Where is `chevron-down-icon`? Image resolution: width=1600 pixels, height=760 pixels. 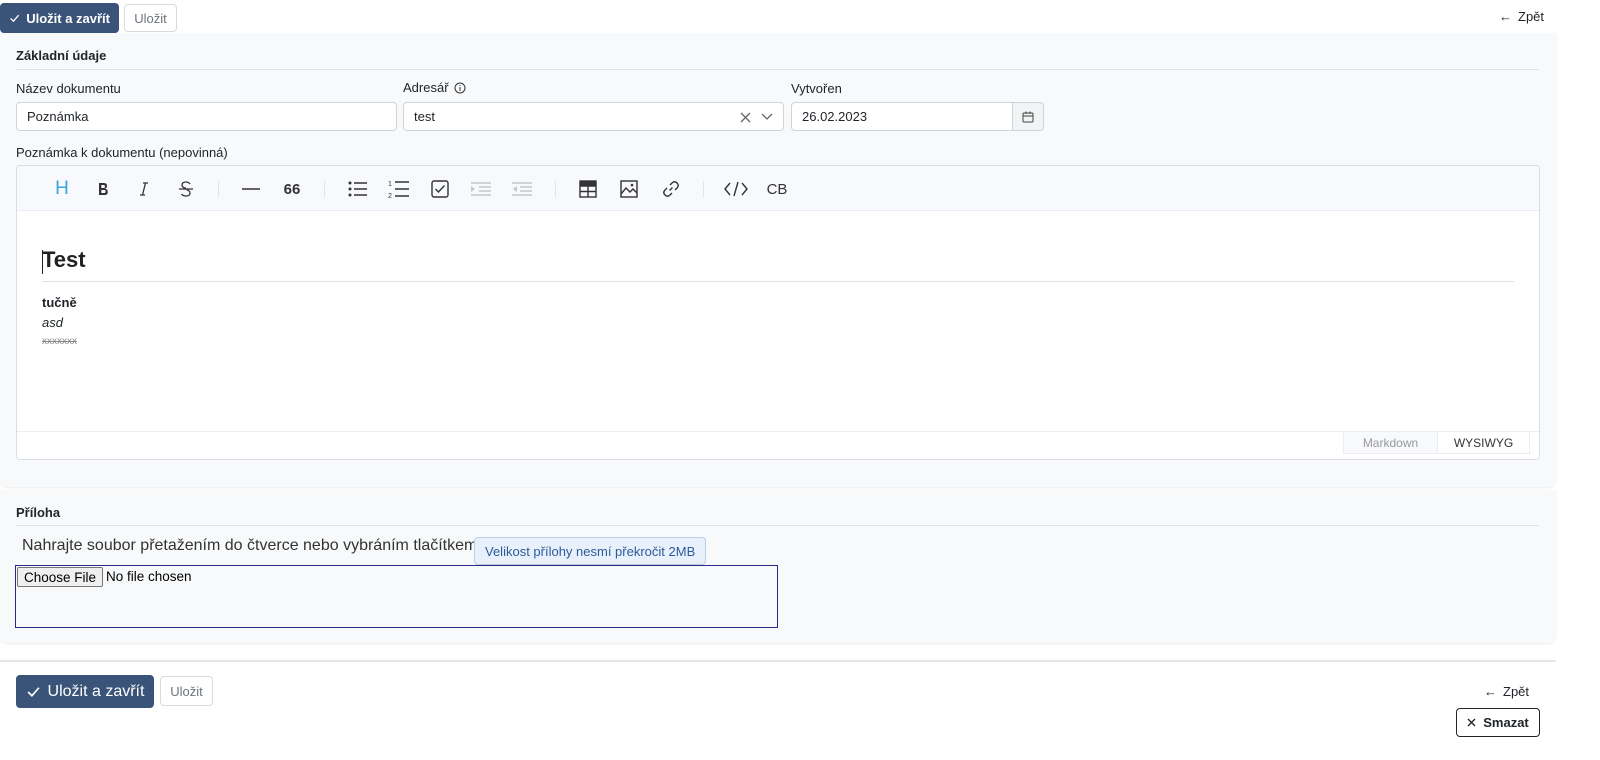
chevron-down-icon is located at coordinates (767, 117).